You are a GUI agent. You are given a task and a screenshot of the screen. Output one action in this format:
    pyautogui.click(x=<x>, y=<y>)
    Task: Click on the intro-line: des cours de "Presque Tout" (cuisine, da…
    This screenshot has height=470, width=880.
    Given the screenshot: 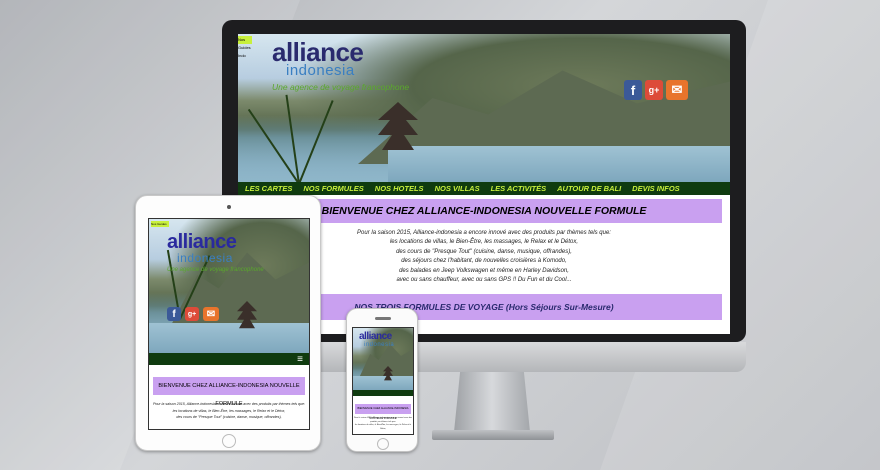 What is the action you would take?
    pyautogui.click(x=229, y=417)
    